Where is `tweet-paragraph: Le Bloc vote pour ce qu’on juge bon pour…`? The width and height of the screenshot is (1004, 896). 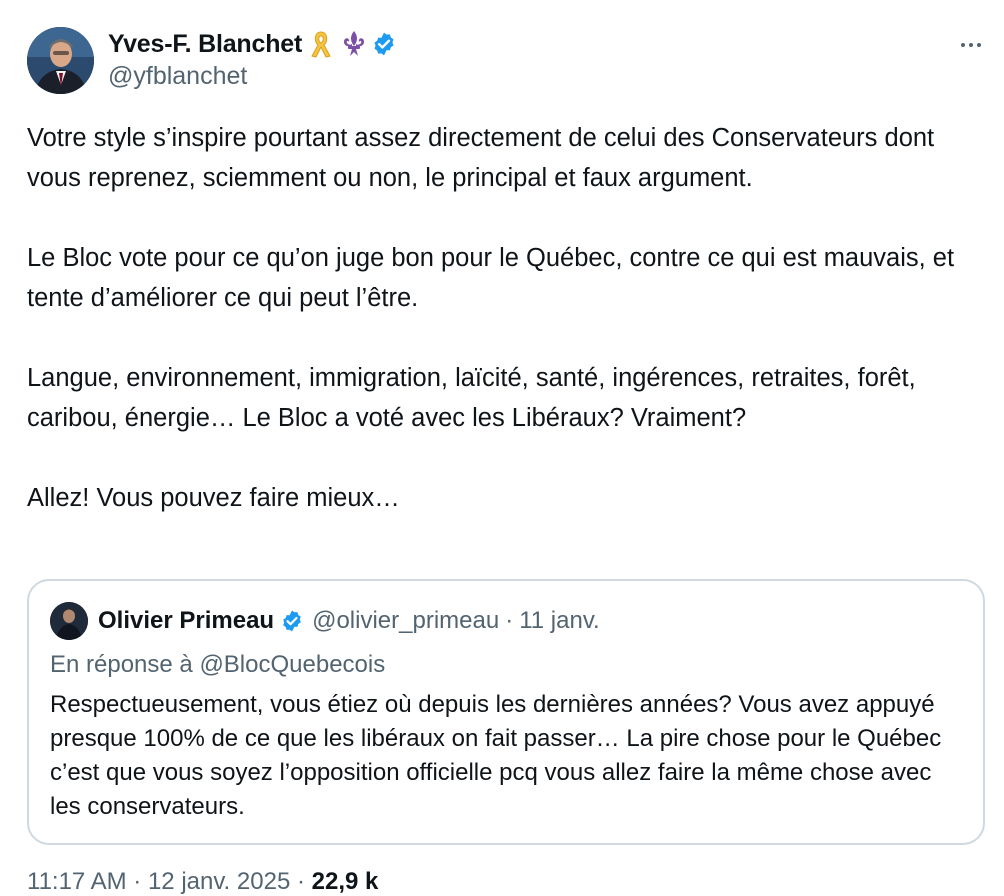
tweet-paragraph: Le Bloc vote pour ce qu’on juge bon pour… is located at coordinates (491, 278).